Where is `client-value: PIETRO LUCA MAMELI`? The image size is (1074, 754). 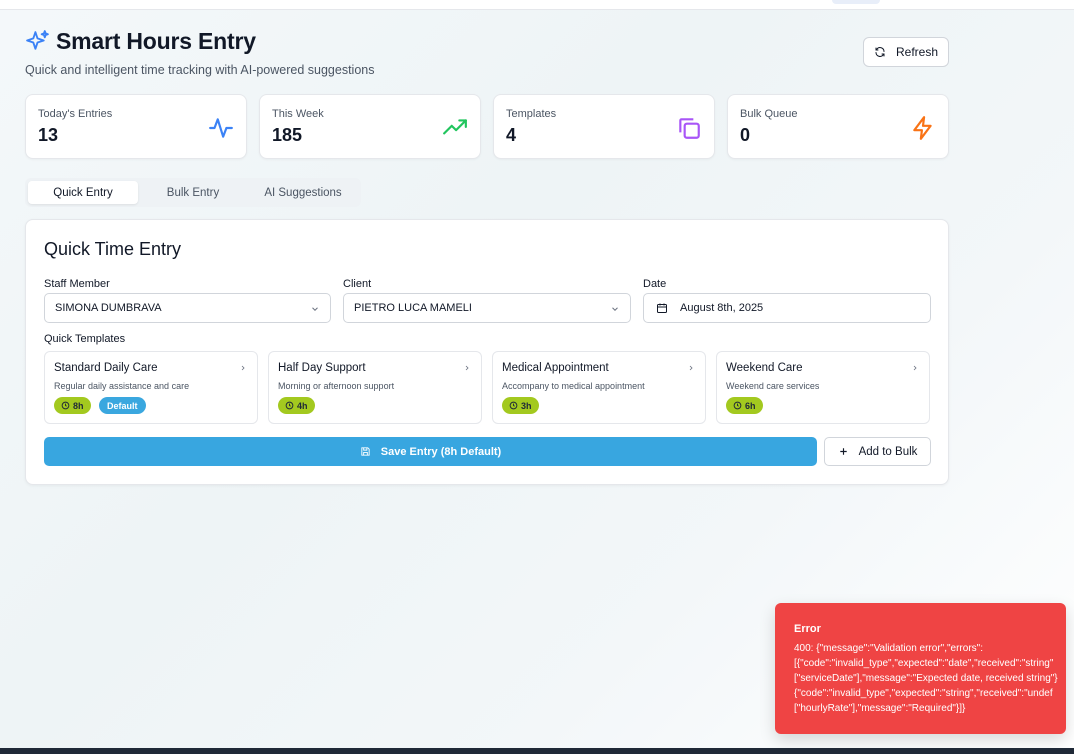
client-value: PIETRO LUCA MAMELI is located at coordinates (413, 308).